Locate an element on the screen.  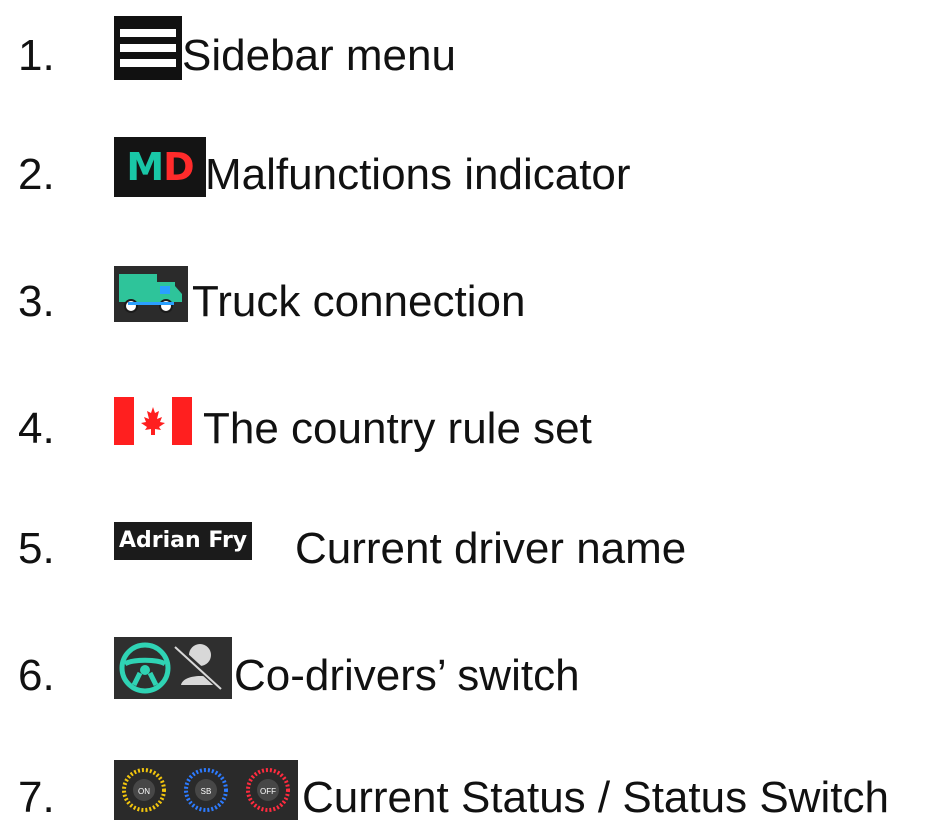
status-buttons-svg: ON SB OFF is located at coordinates (206, 790).